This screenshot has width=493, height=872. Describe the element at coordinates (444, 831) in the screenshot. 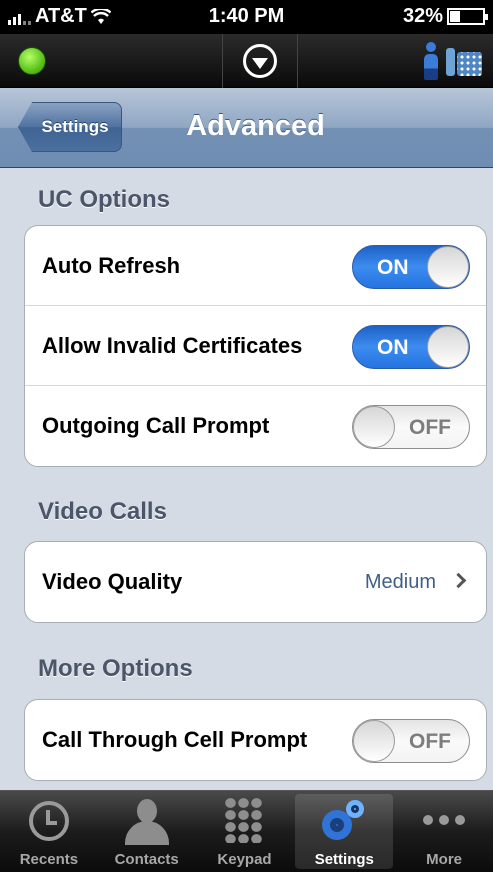

I see `tab-more: More` at that location.